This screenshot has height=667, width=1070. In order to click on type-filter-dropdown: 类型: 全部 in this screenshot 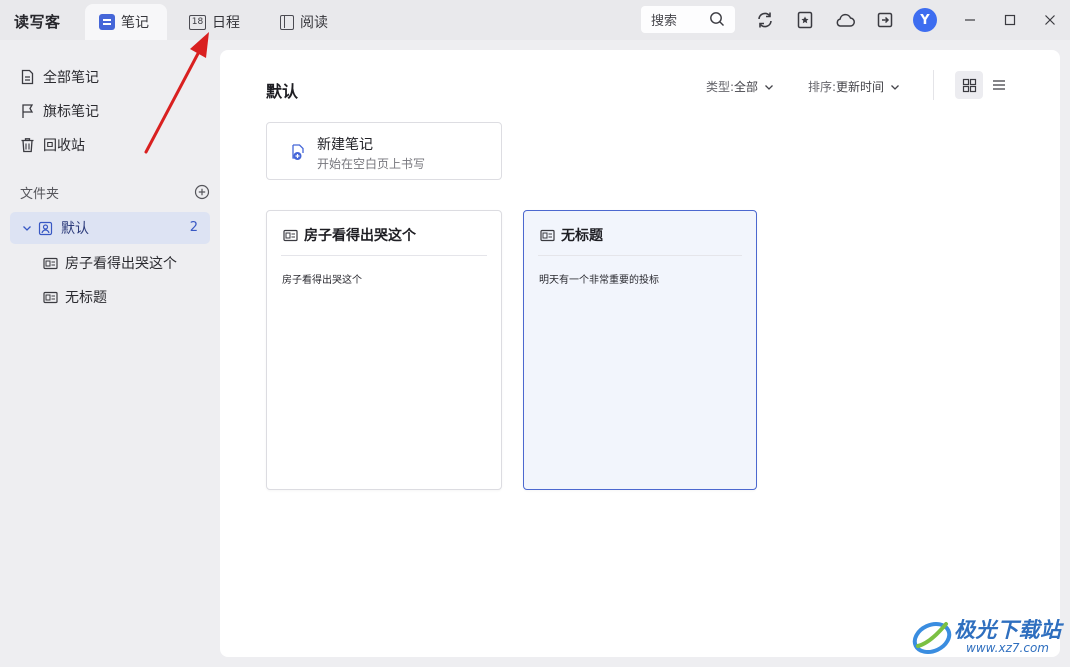, I will do `click(740, 86)`.